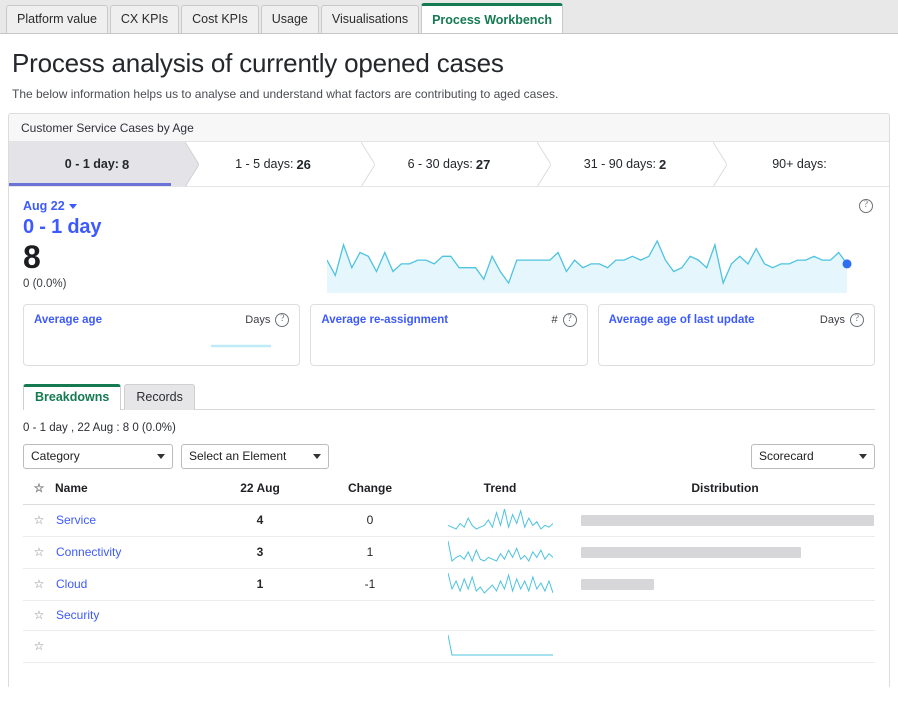 This screenshot has width=898, height=704. Describe the element at coordinates (125, 164) in the screenshot. I see `funnel-step-value: 8` at that location.